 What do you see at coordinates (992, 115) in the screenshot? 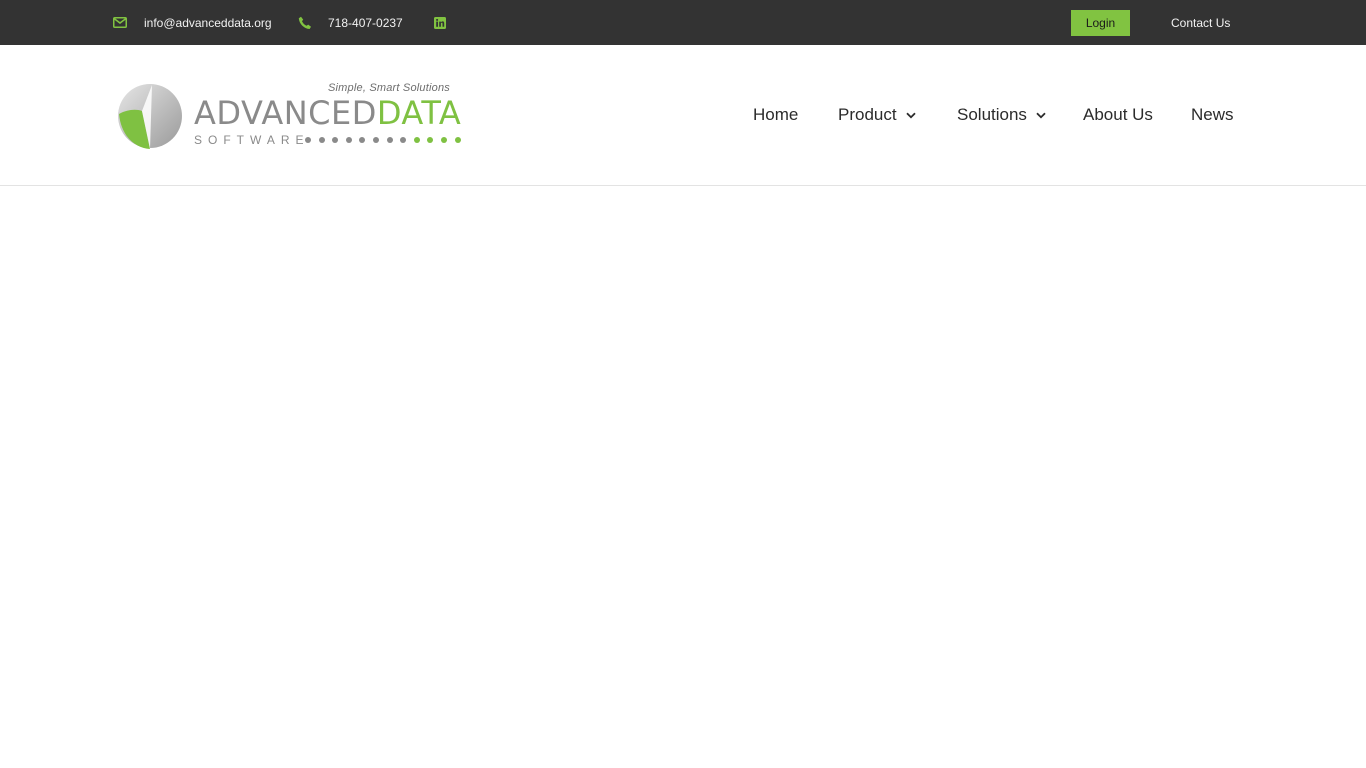
I see `nav-solutions-label: Solutions` at bounding box center [992, 115].